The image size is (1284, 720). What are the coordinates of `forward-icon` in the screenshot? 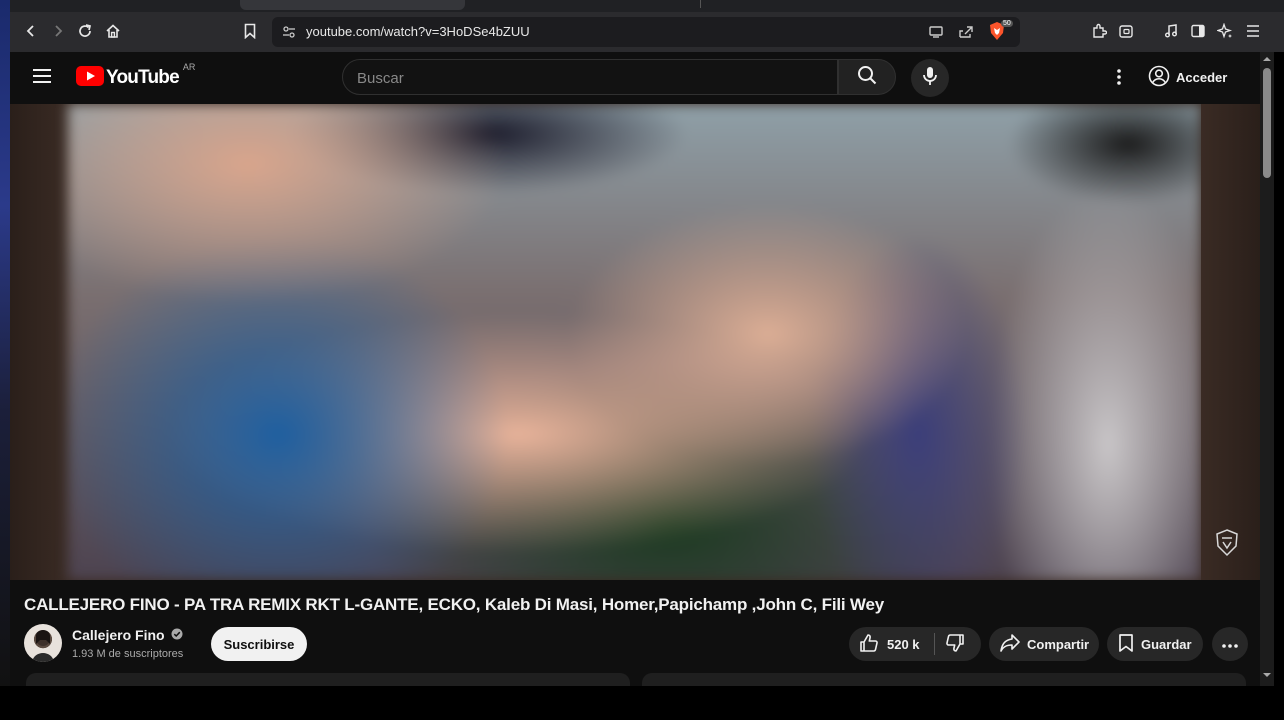 It's located at (58, 31).